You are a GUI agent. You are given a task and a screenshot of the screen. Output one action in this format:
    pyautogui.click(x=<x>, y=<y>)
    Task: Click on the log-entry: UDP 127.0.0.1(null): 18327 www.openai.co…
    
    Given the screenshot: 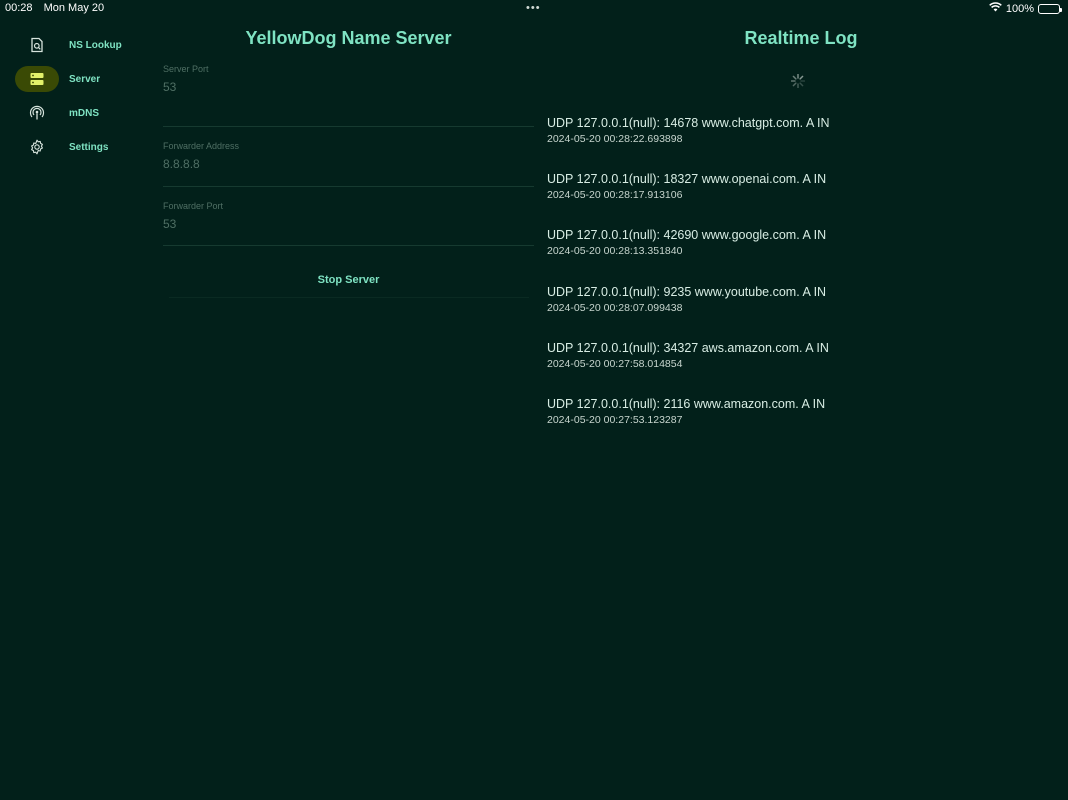 What is the action you would take?
    pyautogui.click(x=801, y=199)
    